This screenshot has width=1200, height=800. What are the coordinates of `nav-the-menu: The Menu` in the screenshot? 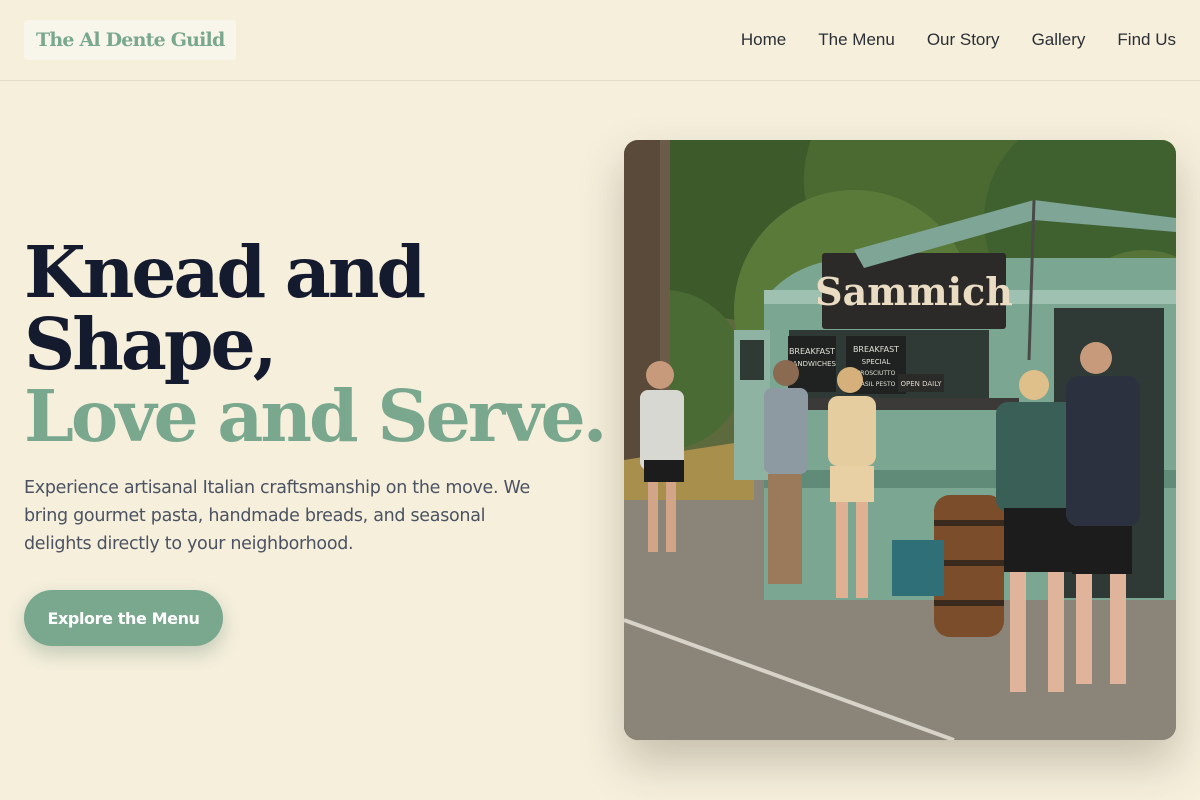 It's located at (856, 40).